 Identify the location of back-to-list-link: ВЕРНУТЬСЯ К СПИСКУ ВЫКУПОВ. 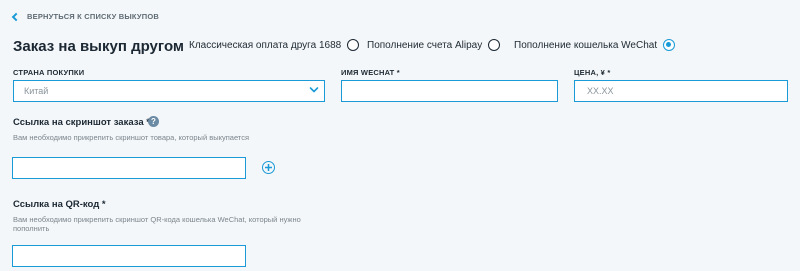
(85, 16).